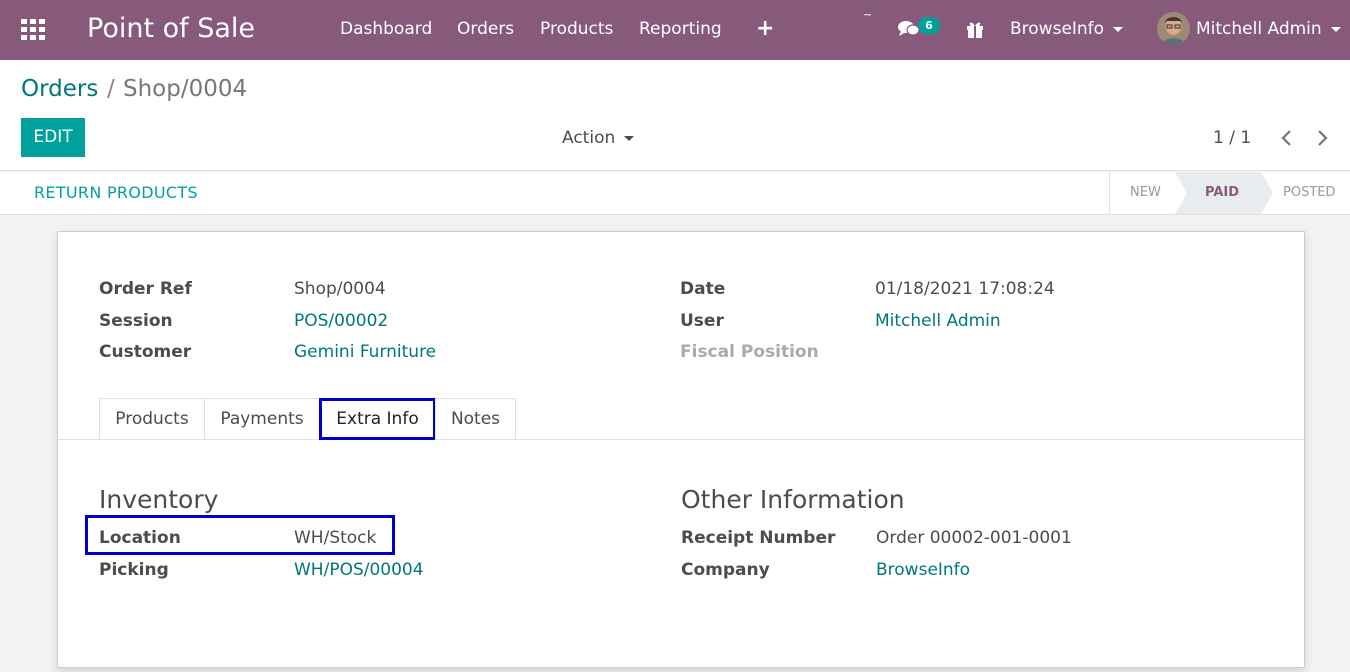 The width and height of the screenshot is (1350, 672). What do you see at coordinates (262, 419) in the screenshot?
I see `tab-payments: Payments` at bounding box center [262, 419].